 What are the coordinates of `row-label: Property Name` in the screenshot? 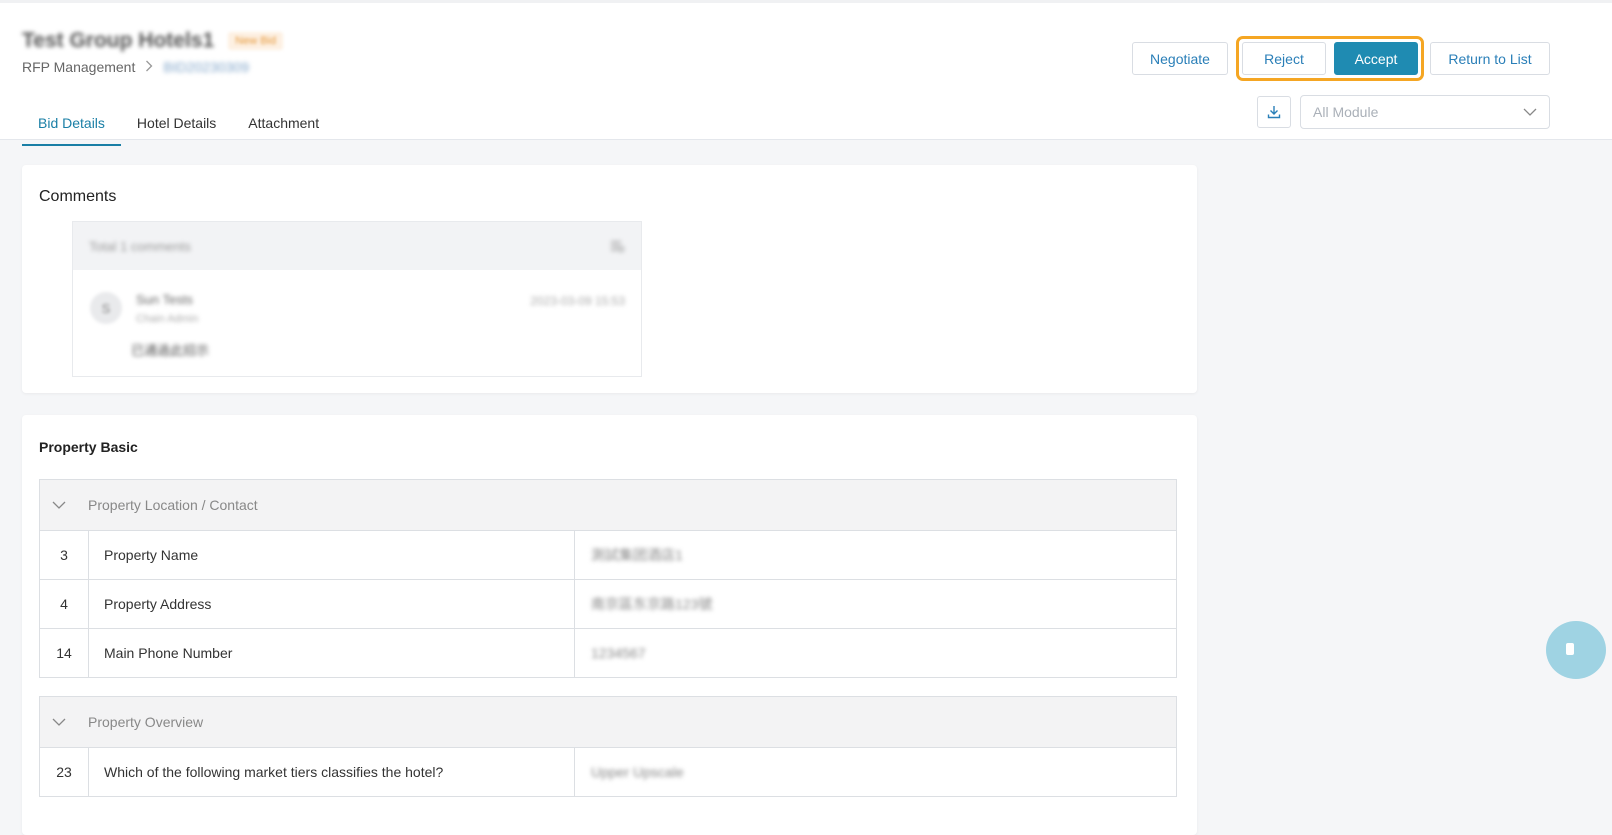 It's located at (331, 555).